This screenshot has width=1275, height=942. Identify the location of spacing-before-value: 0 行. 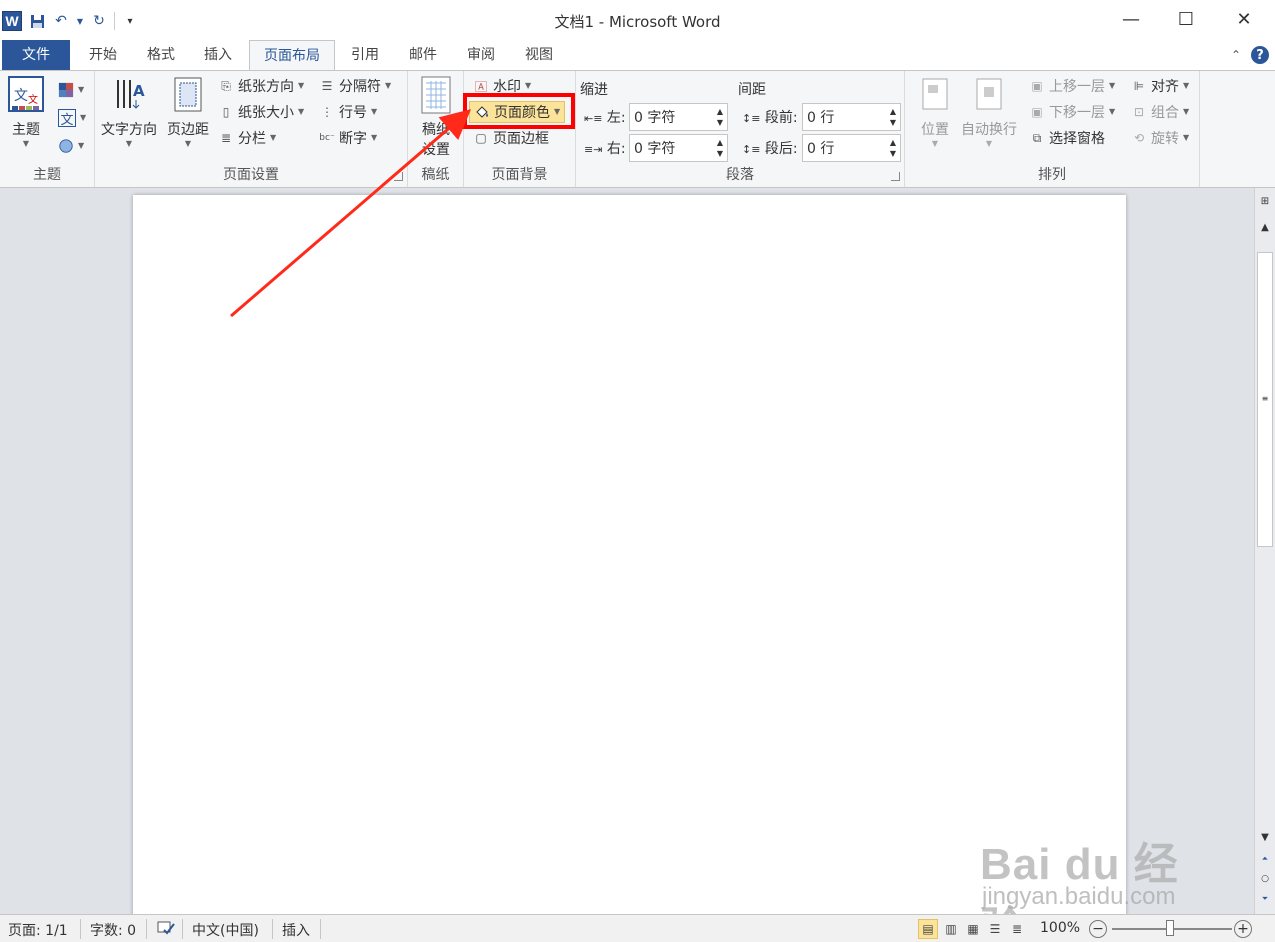
(821, 118).